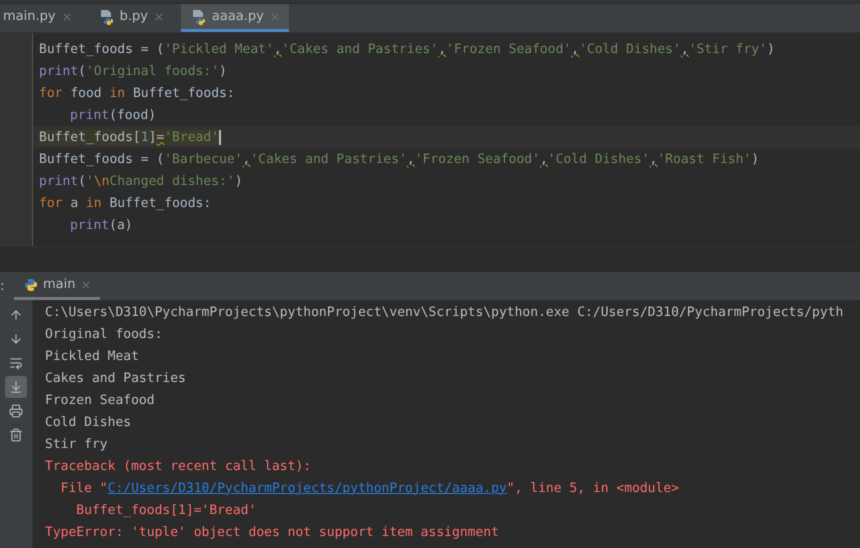 Image resolution: width=860 pixels, height=548 pixels. I want to click on error-output-text: ", line 5, in <module>, so click(592, 488).